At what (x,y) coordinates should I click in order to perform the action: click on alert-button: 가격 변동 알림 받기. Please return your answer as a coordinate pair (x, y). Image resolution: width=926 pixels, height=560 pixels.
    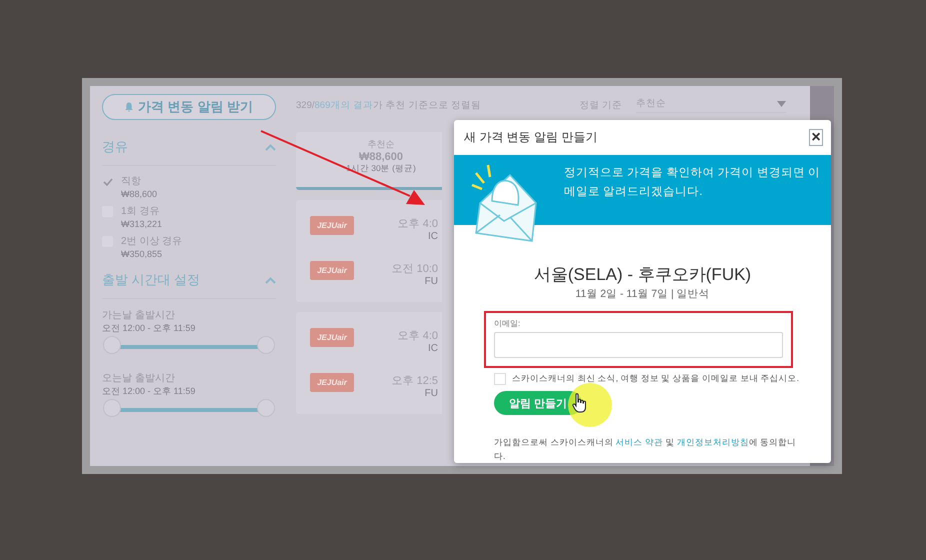
    Looking at the image, I should click on (189, 107).